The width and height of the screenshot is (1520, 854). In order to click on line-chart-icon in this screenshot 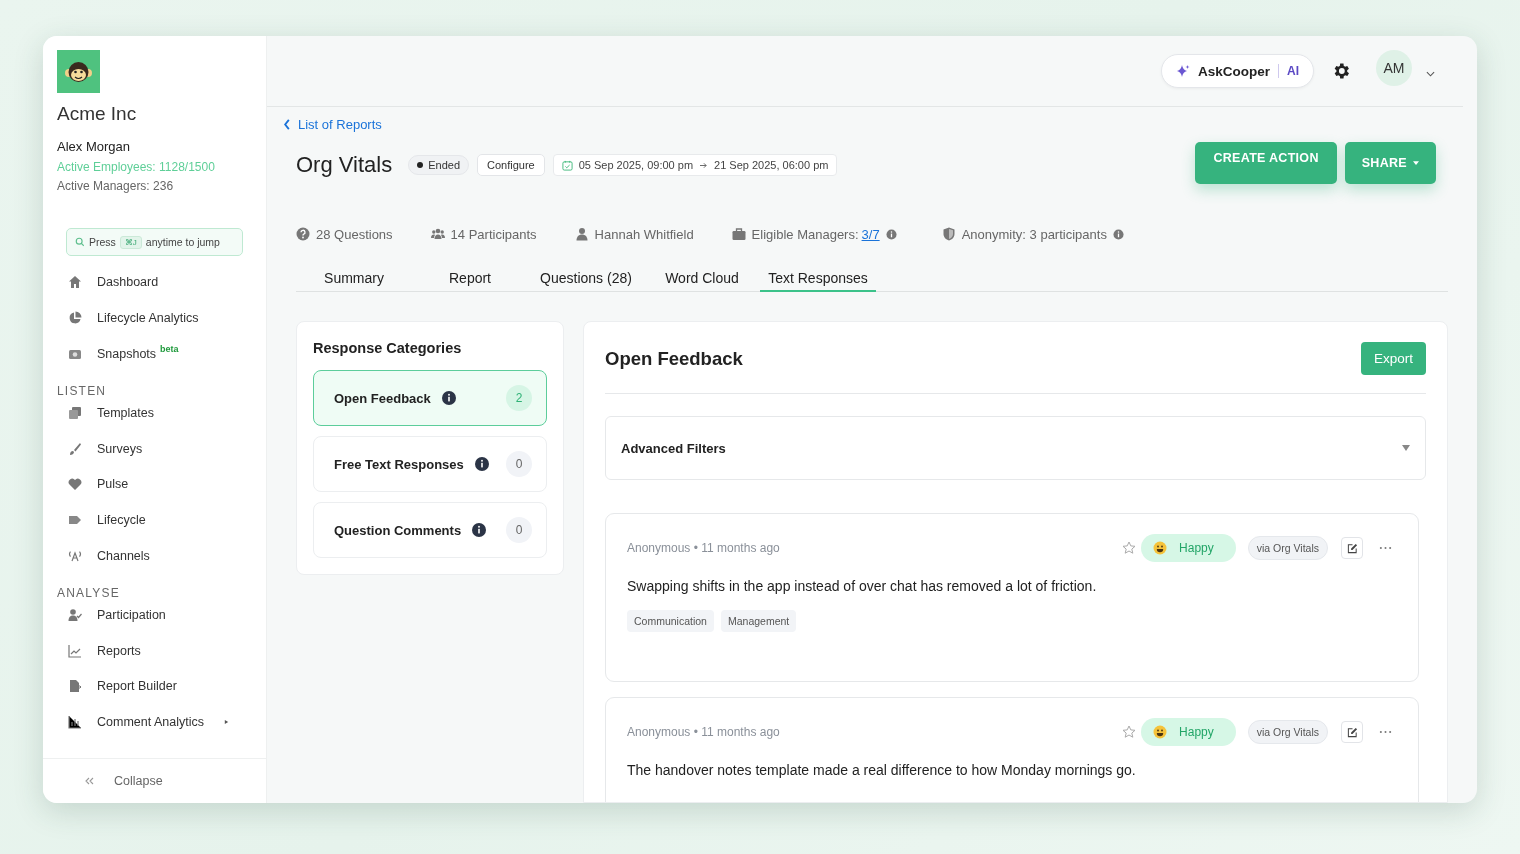, I will do `click(75, 650)`.